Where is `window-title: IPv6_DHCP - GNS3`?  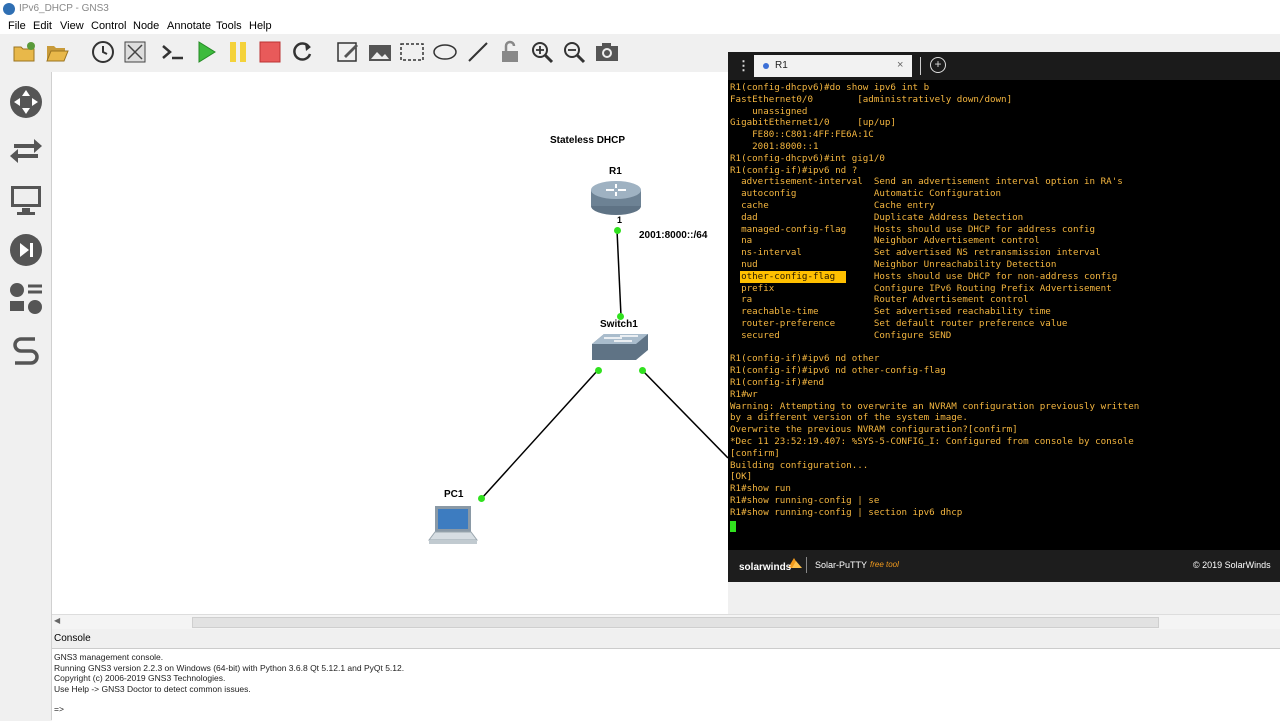 window-title: IPv6_DHCP - GNS3 is located at coordinates (64, 8).